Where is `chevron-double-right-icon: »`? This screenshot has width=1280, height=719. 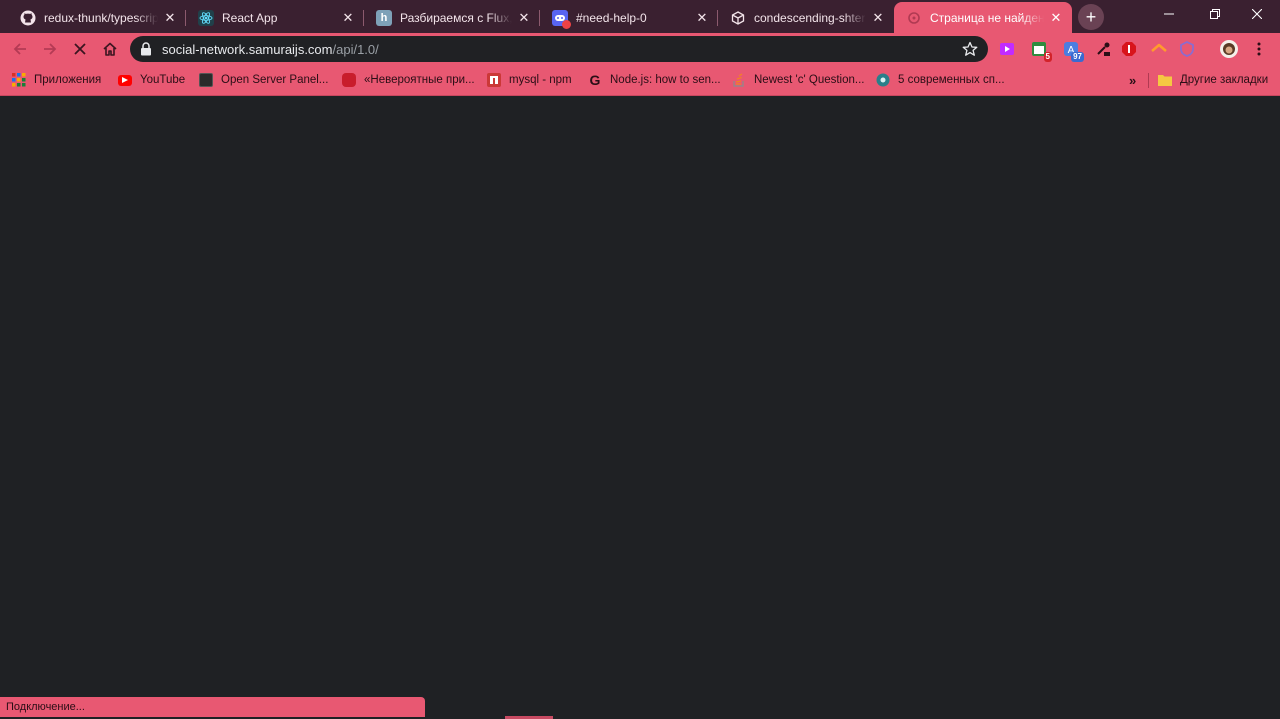
chevron-double-right-icon: » is located at coordinates (1133, 80).